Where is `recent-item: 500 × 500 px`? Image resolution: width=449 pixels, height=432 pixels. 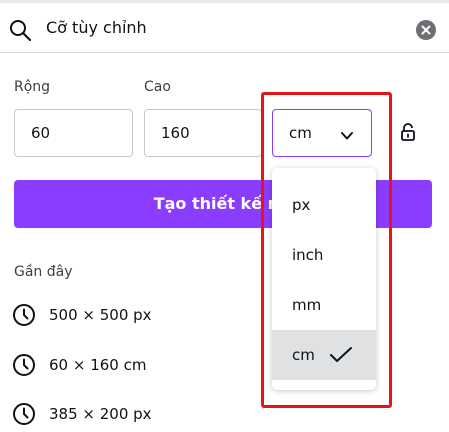
recent-item: 500 × 500 px is located at coordinates (142, 315).